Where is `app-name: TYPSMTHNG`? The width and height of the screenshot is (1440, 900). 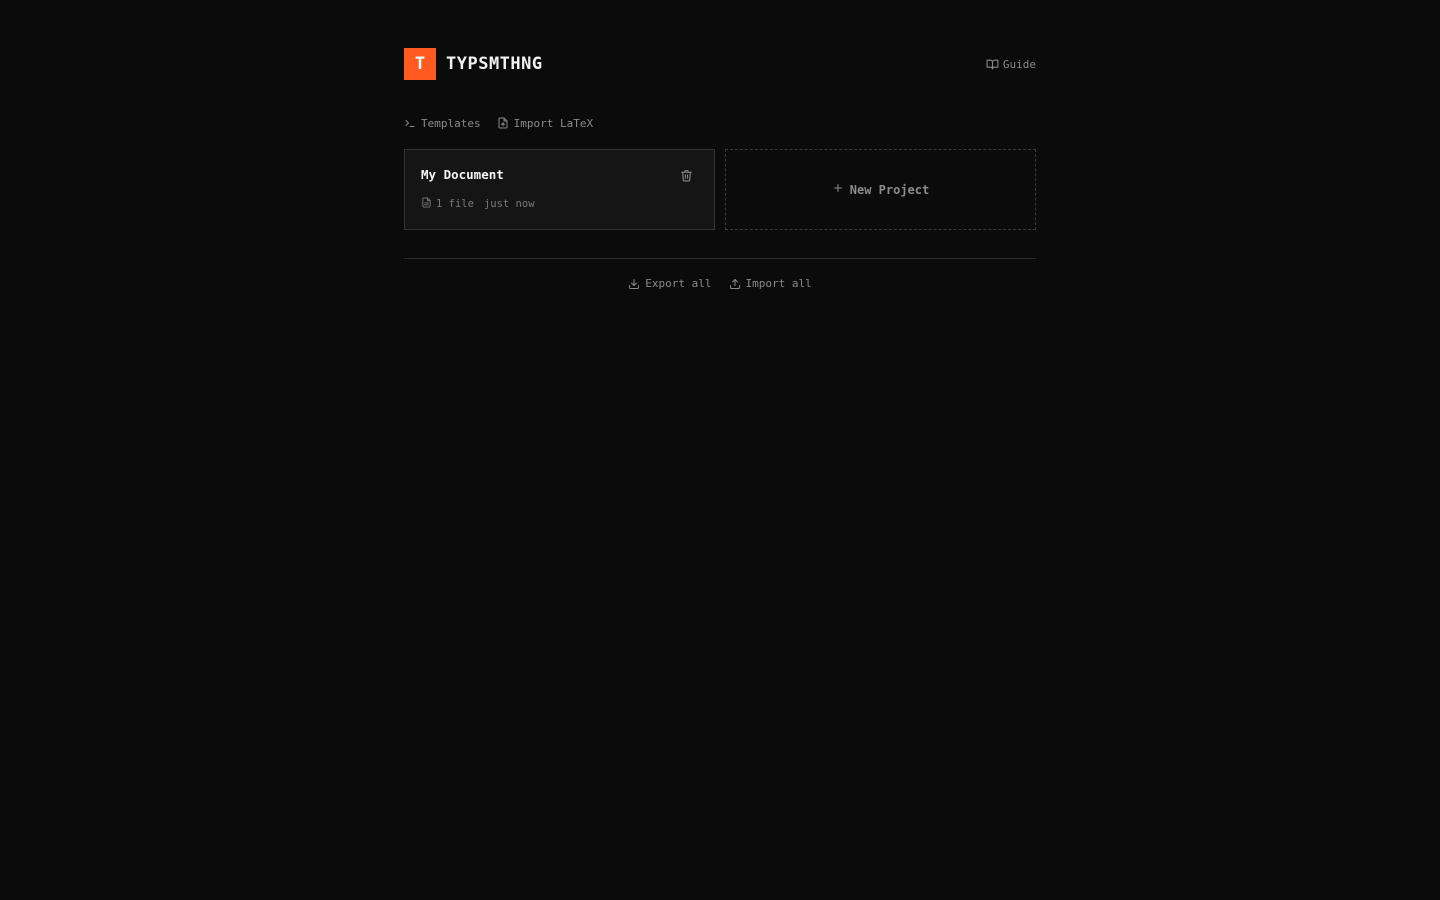 app-name: TYPSMTHNG is located at coordinates (494, 64).